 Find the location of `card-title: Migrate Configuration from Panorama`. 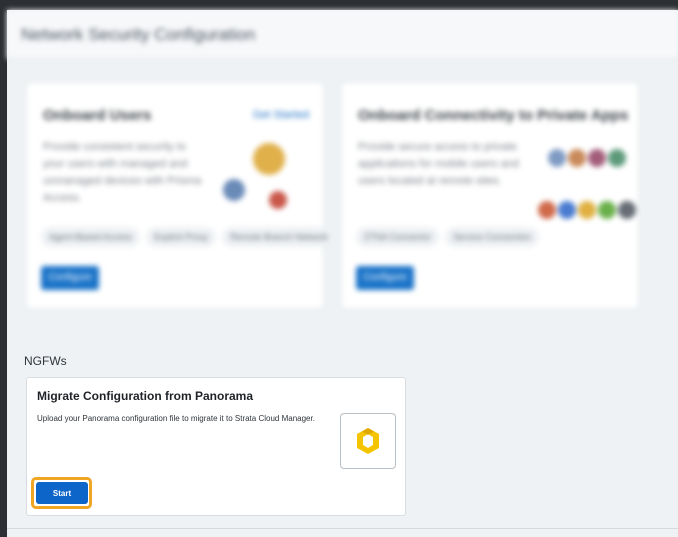

card-title: Migrate Configuration from Panorama is located at coordinates (145, 396).